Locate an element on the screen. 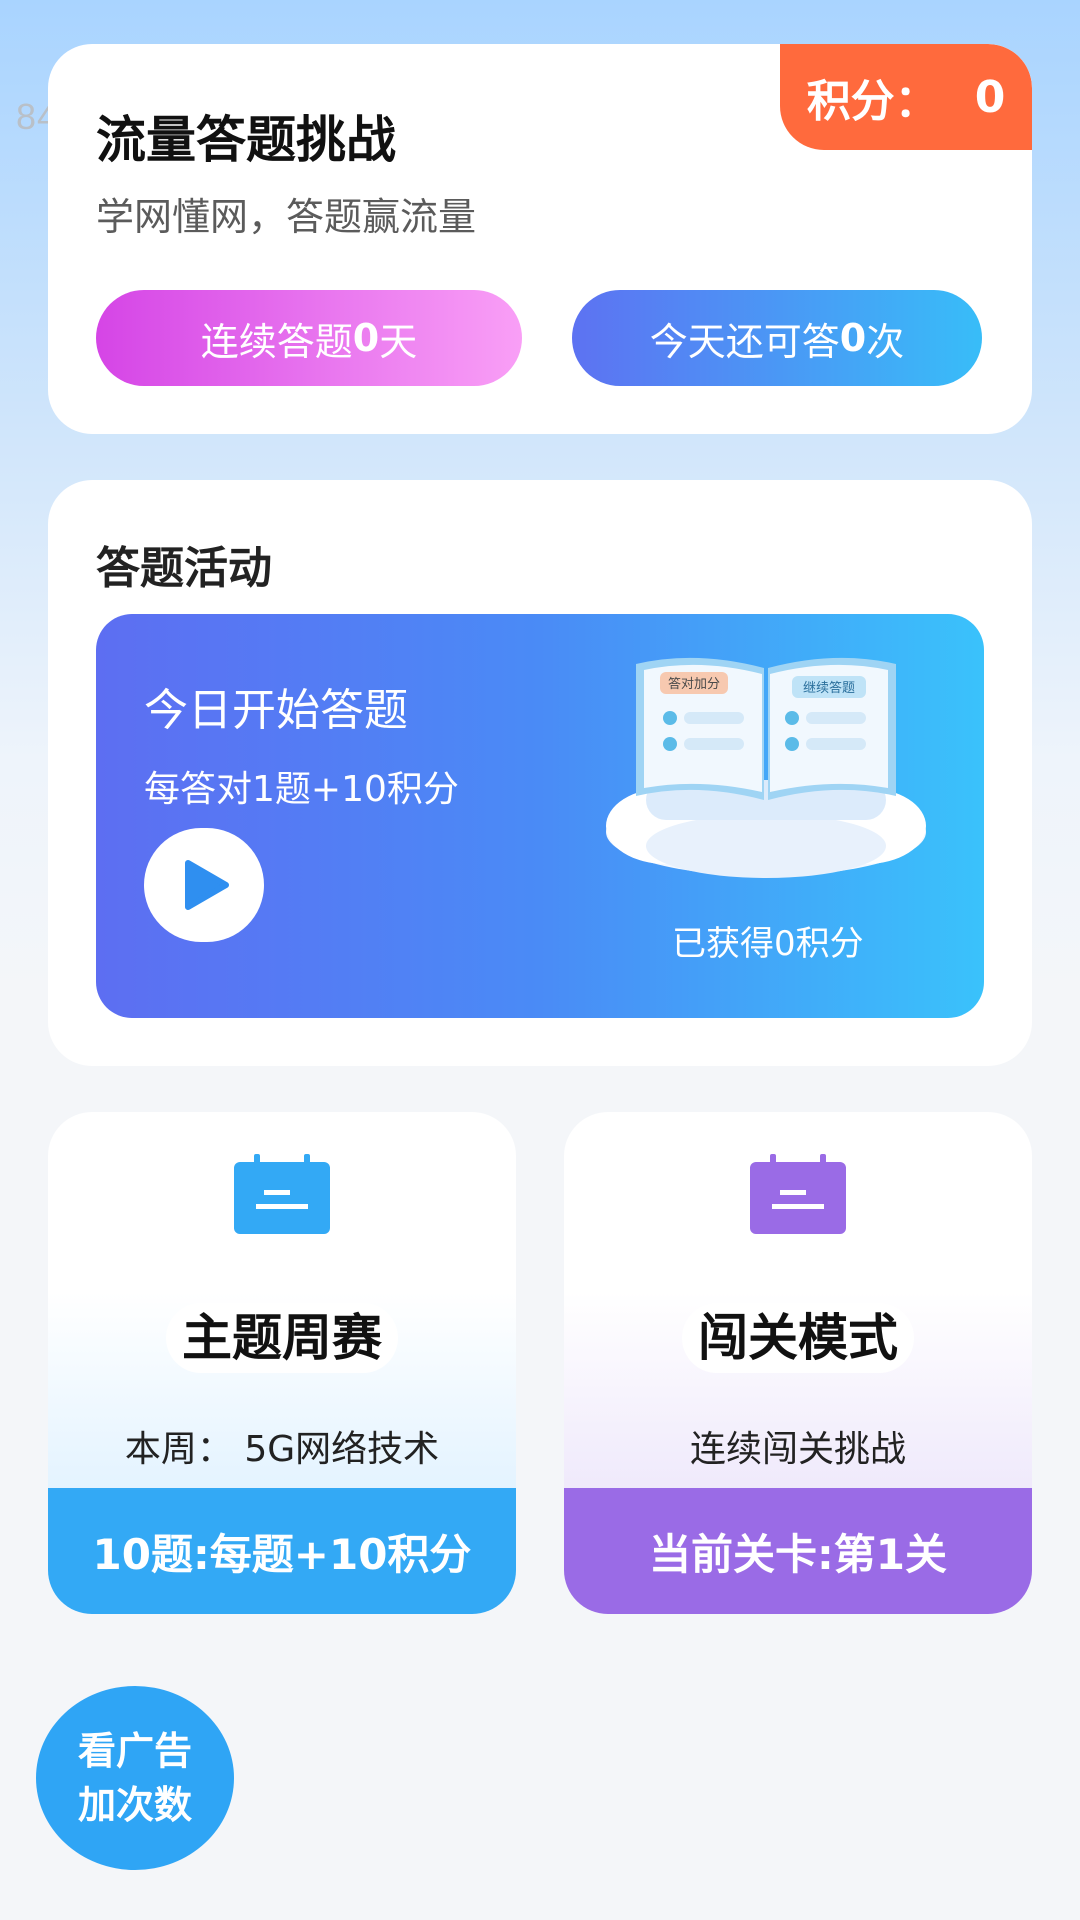 The height and width of the screenshot is (1920, 1080). play-icon is located at coordinates (207, 885).